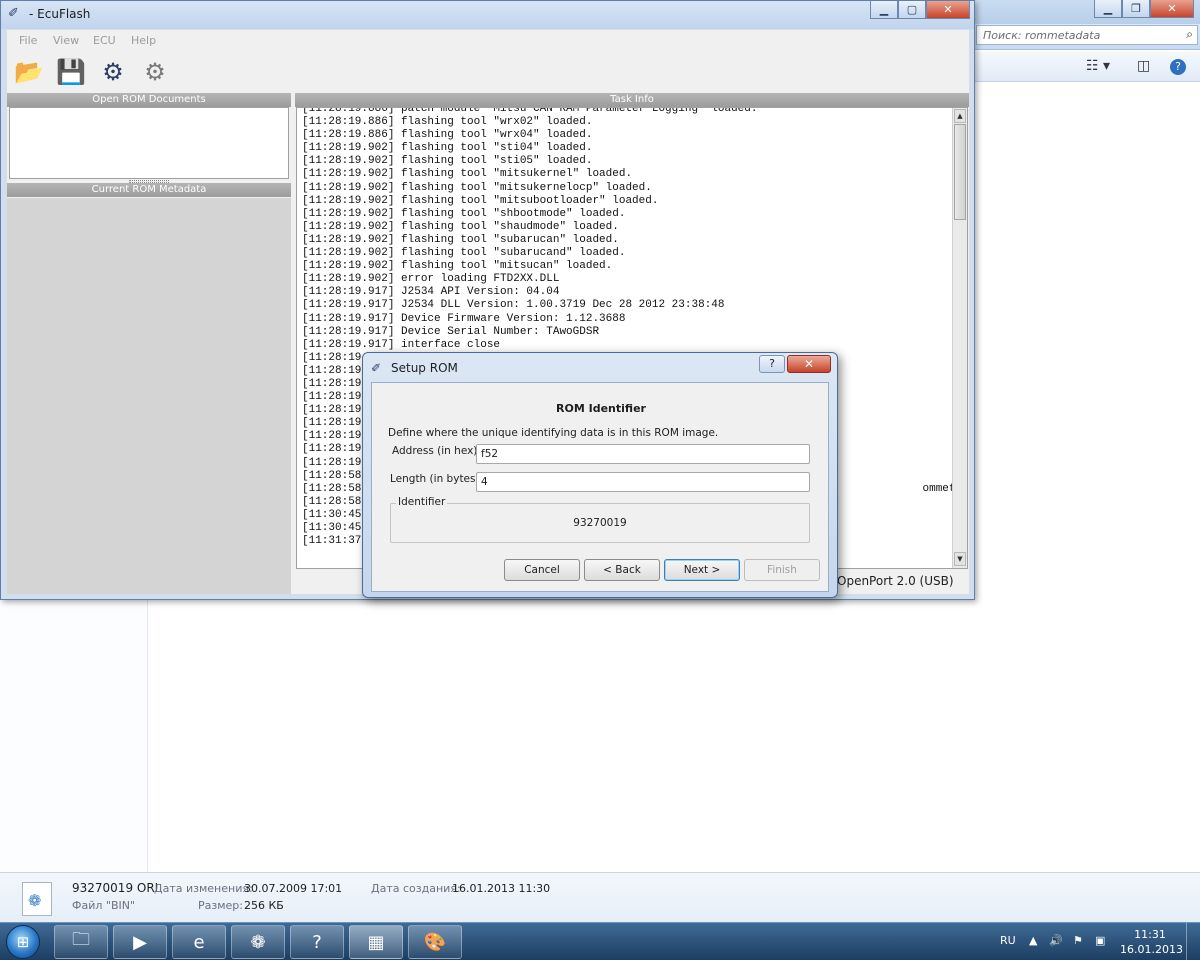  What do you see at coordinates (149, 396) in the screenshot?
I see `current-rom-metadata-area` at bounding box center [149, 396].